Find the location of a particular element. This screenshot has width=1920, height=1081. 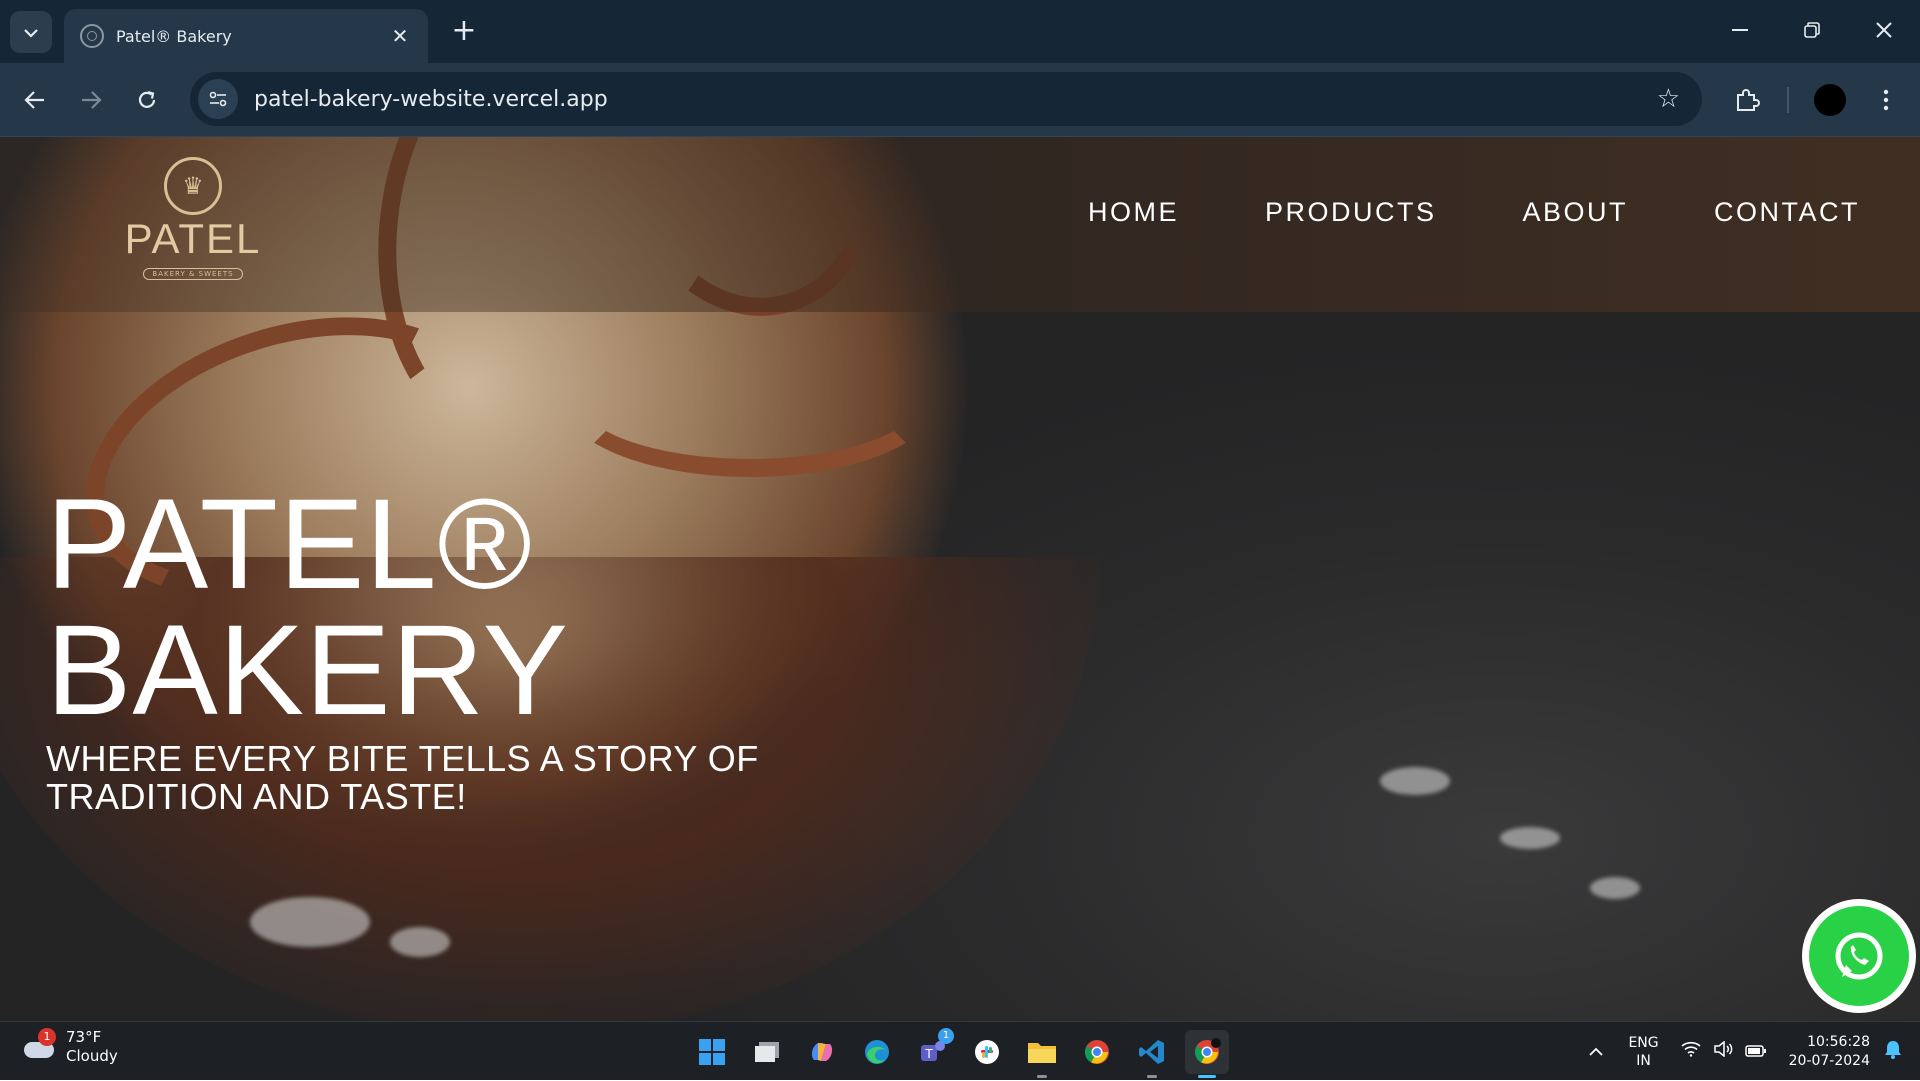

tab-title: Patel® Bakery is located at coordinates (174, 36).